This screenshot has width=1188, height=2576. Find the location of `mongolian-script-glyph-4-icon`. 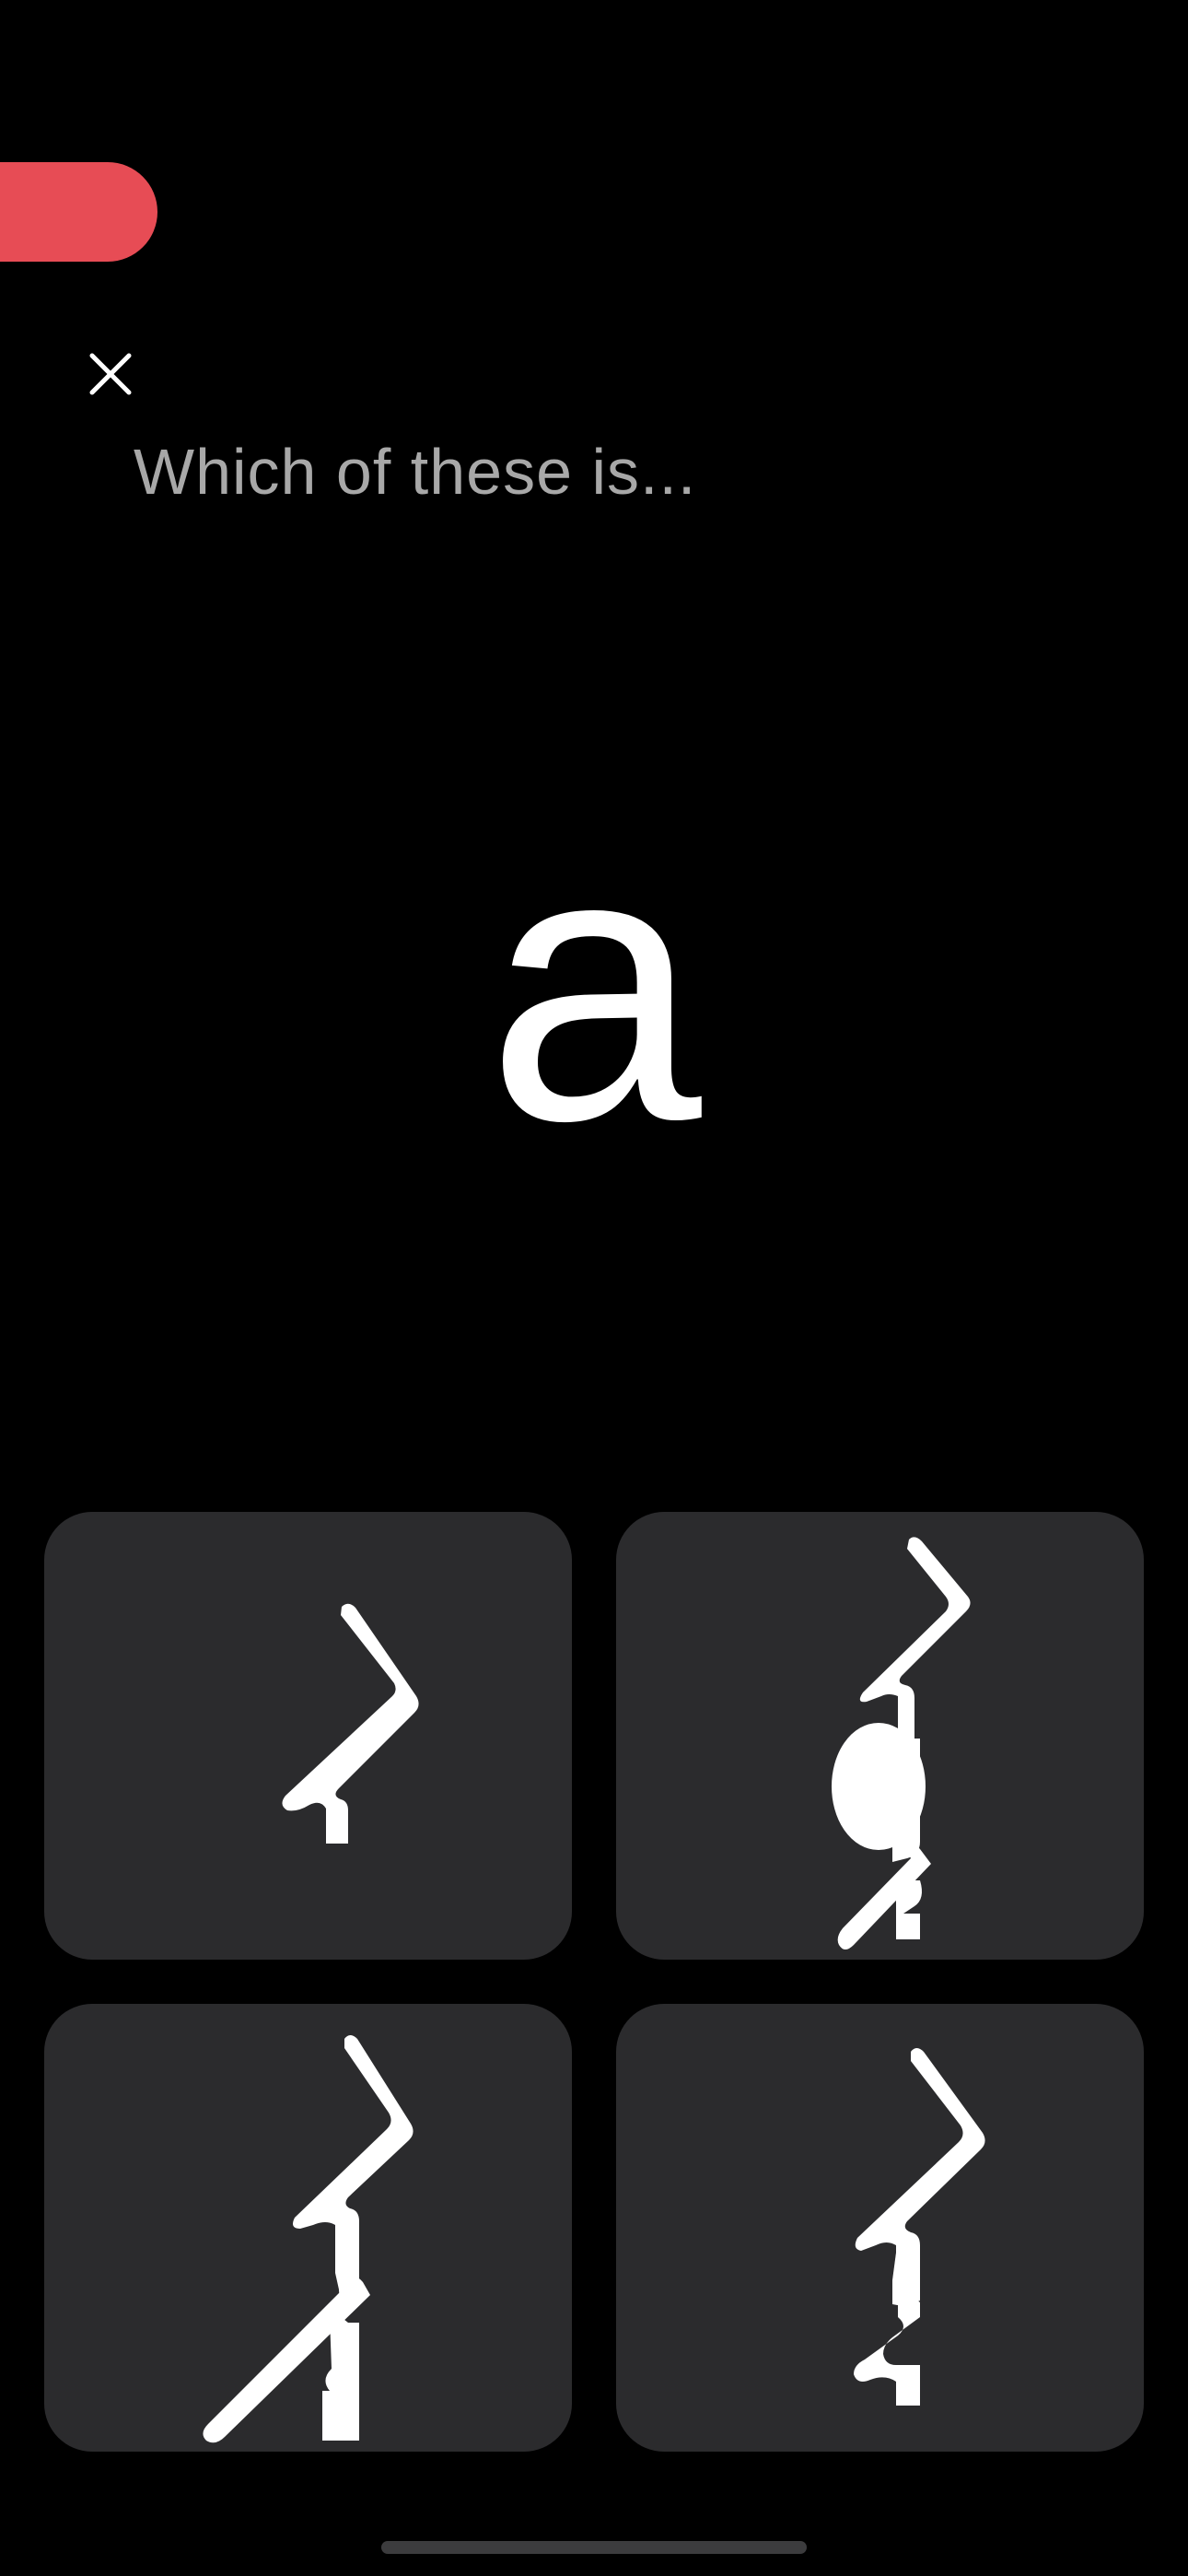

mongolian-script-glyph-4-icon is located at coordinates (920, 2227).